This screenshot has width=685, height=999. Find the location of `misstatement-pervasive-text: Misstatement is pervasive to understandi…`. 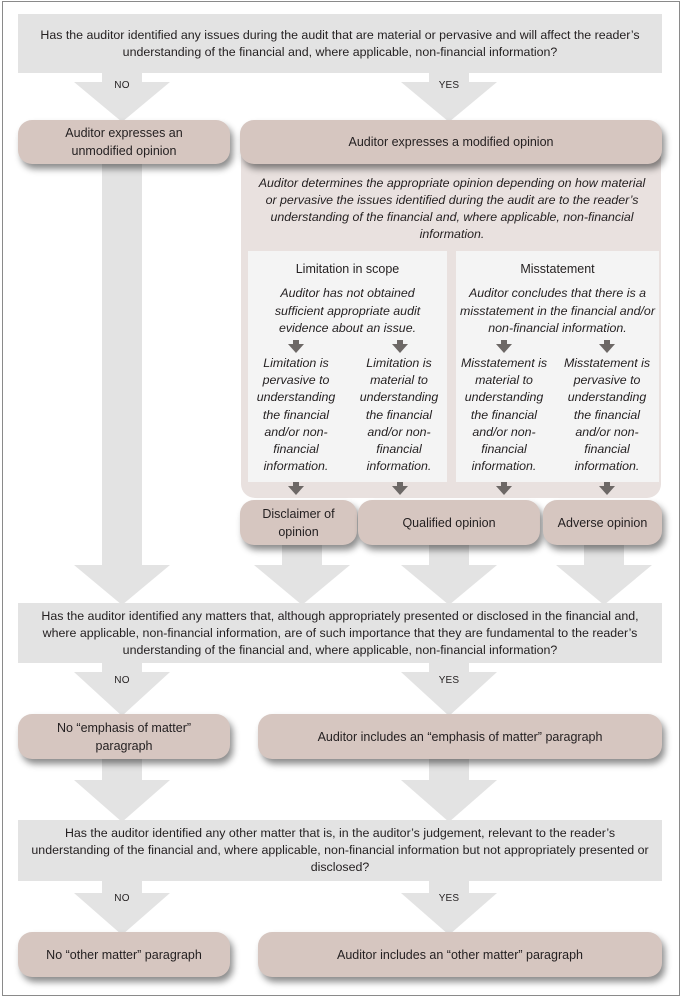

misstatement-pervasive-text: Misstatement is pervasive to understandi… is located at coordinates (607, 415).